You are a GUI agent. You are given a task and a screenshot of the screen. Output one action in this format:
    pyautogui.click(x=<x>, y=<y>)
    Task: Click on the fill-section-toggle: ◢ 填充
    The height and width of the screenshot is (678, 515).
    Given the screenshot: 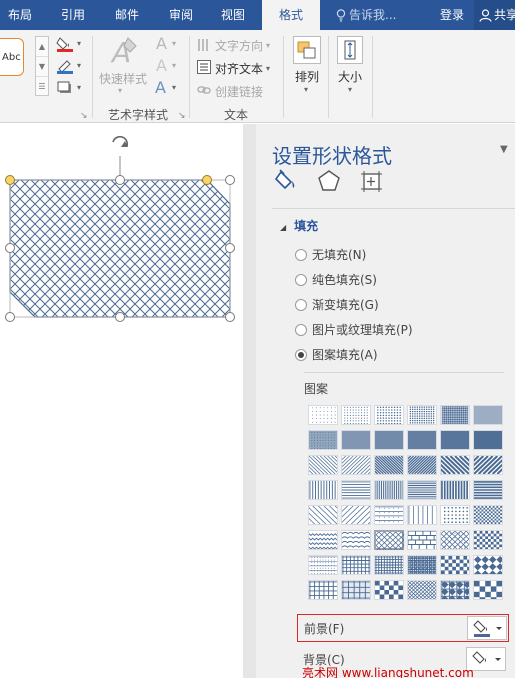 What is the action you would take?
    pyautogui.click(x=299, y=225)
    